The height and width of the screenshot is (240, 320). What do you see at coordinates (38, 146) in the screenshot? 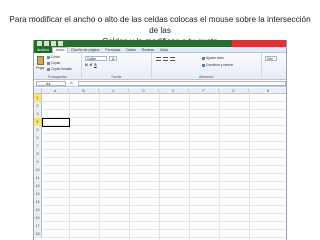
I see `row-header: 7` at bounding box center [38, 146].